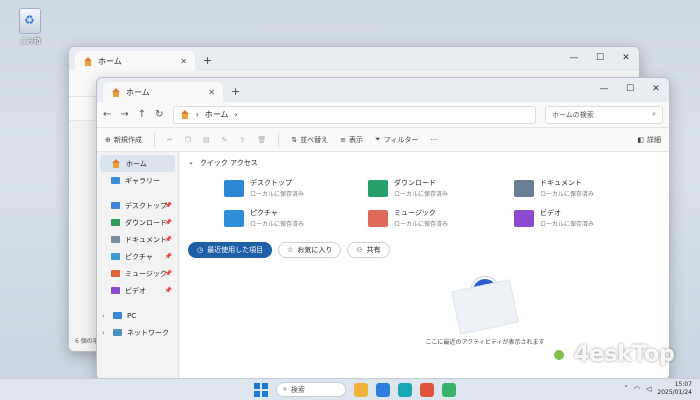 The width and height of the screenshot is (700, 400). I want to click on breadcrumb-home: ホーム, so click(217, 114).